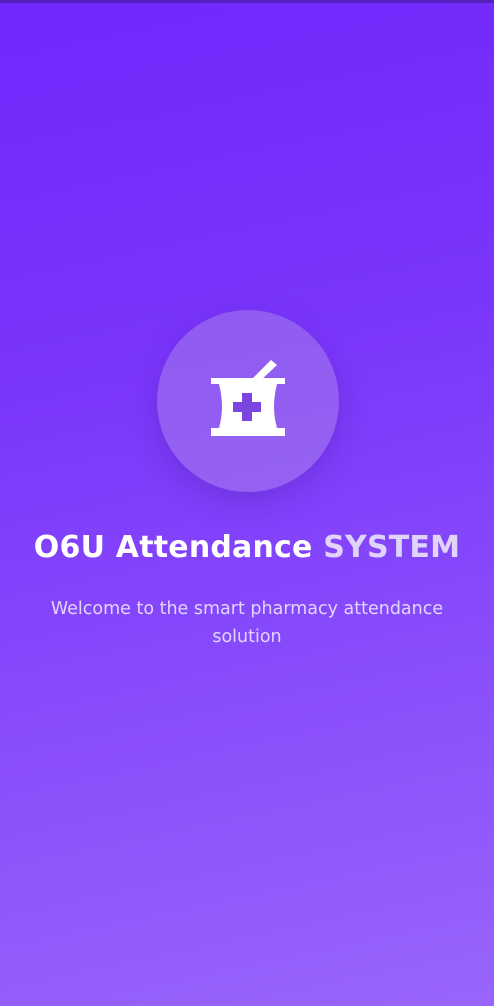 This screenshot has height=1006, width=494. Describe the element at coordinates (178, 547) in the screenshot. I see `app-title-main: O6U Attendance` at that location.